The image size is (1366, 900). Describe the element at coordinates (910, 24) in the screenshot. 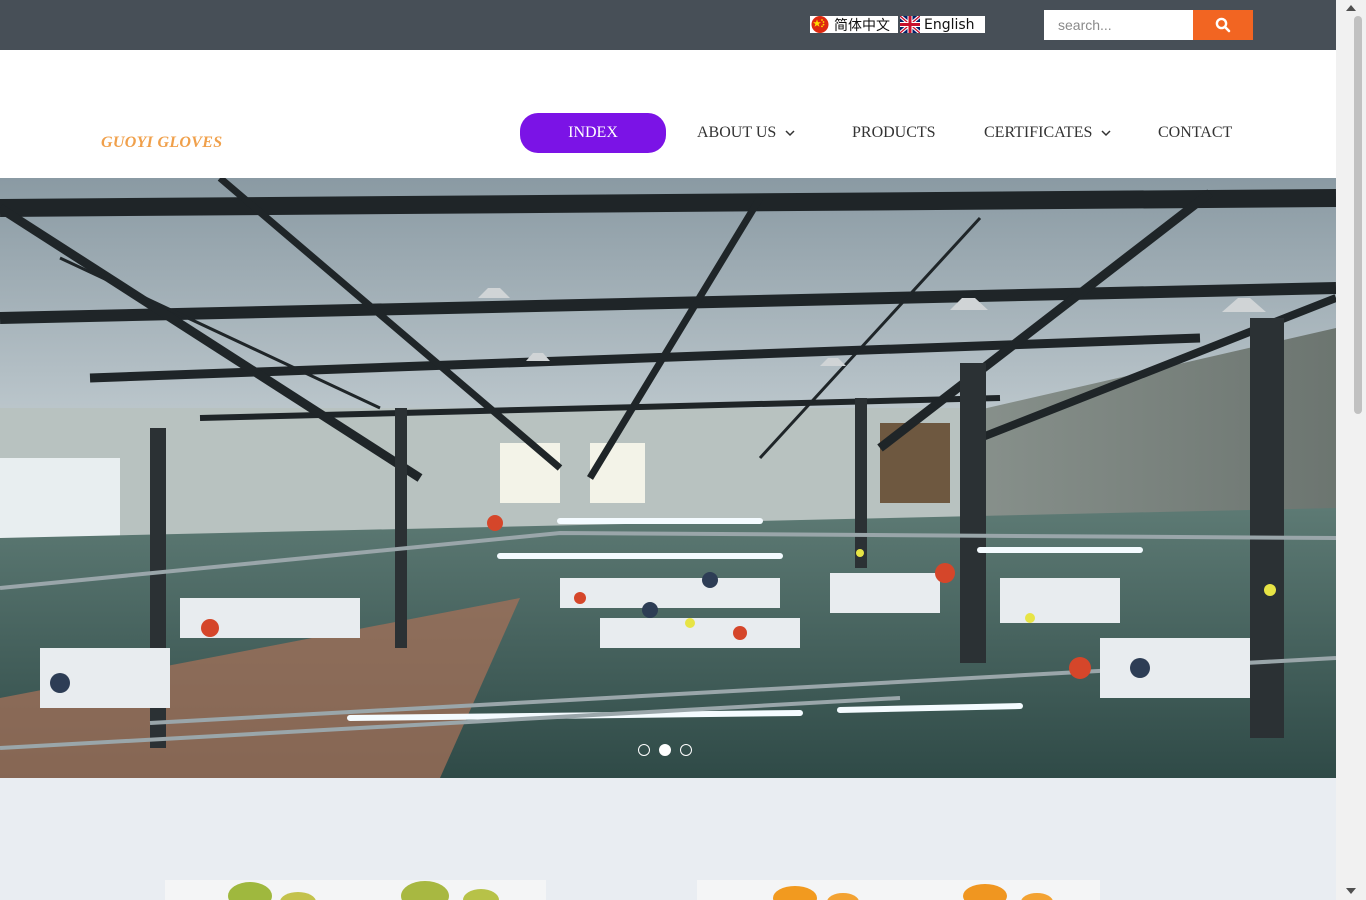

I see `uk-flag-icon` at that location.